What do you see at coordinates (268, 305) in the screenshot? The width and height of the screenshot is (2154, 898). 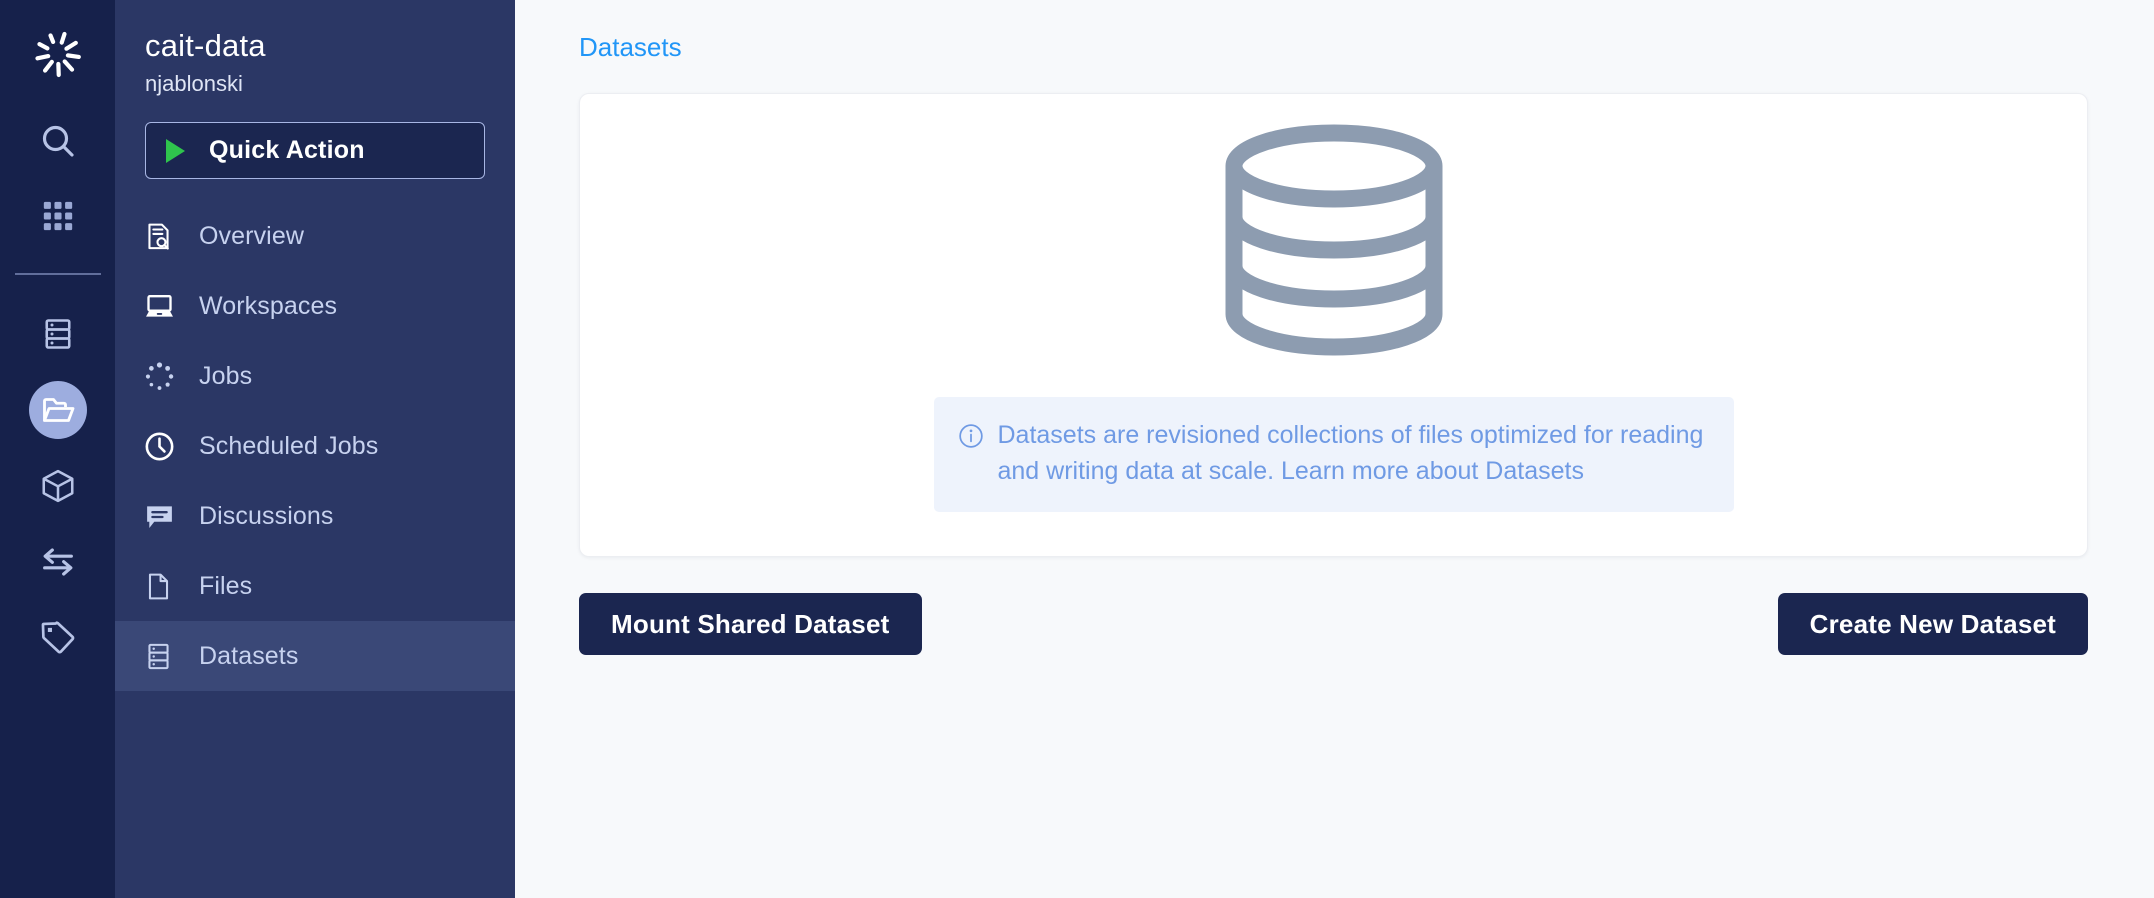 I see `sidebar-item-label: Workspaces` at bounding box center [268, 305].